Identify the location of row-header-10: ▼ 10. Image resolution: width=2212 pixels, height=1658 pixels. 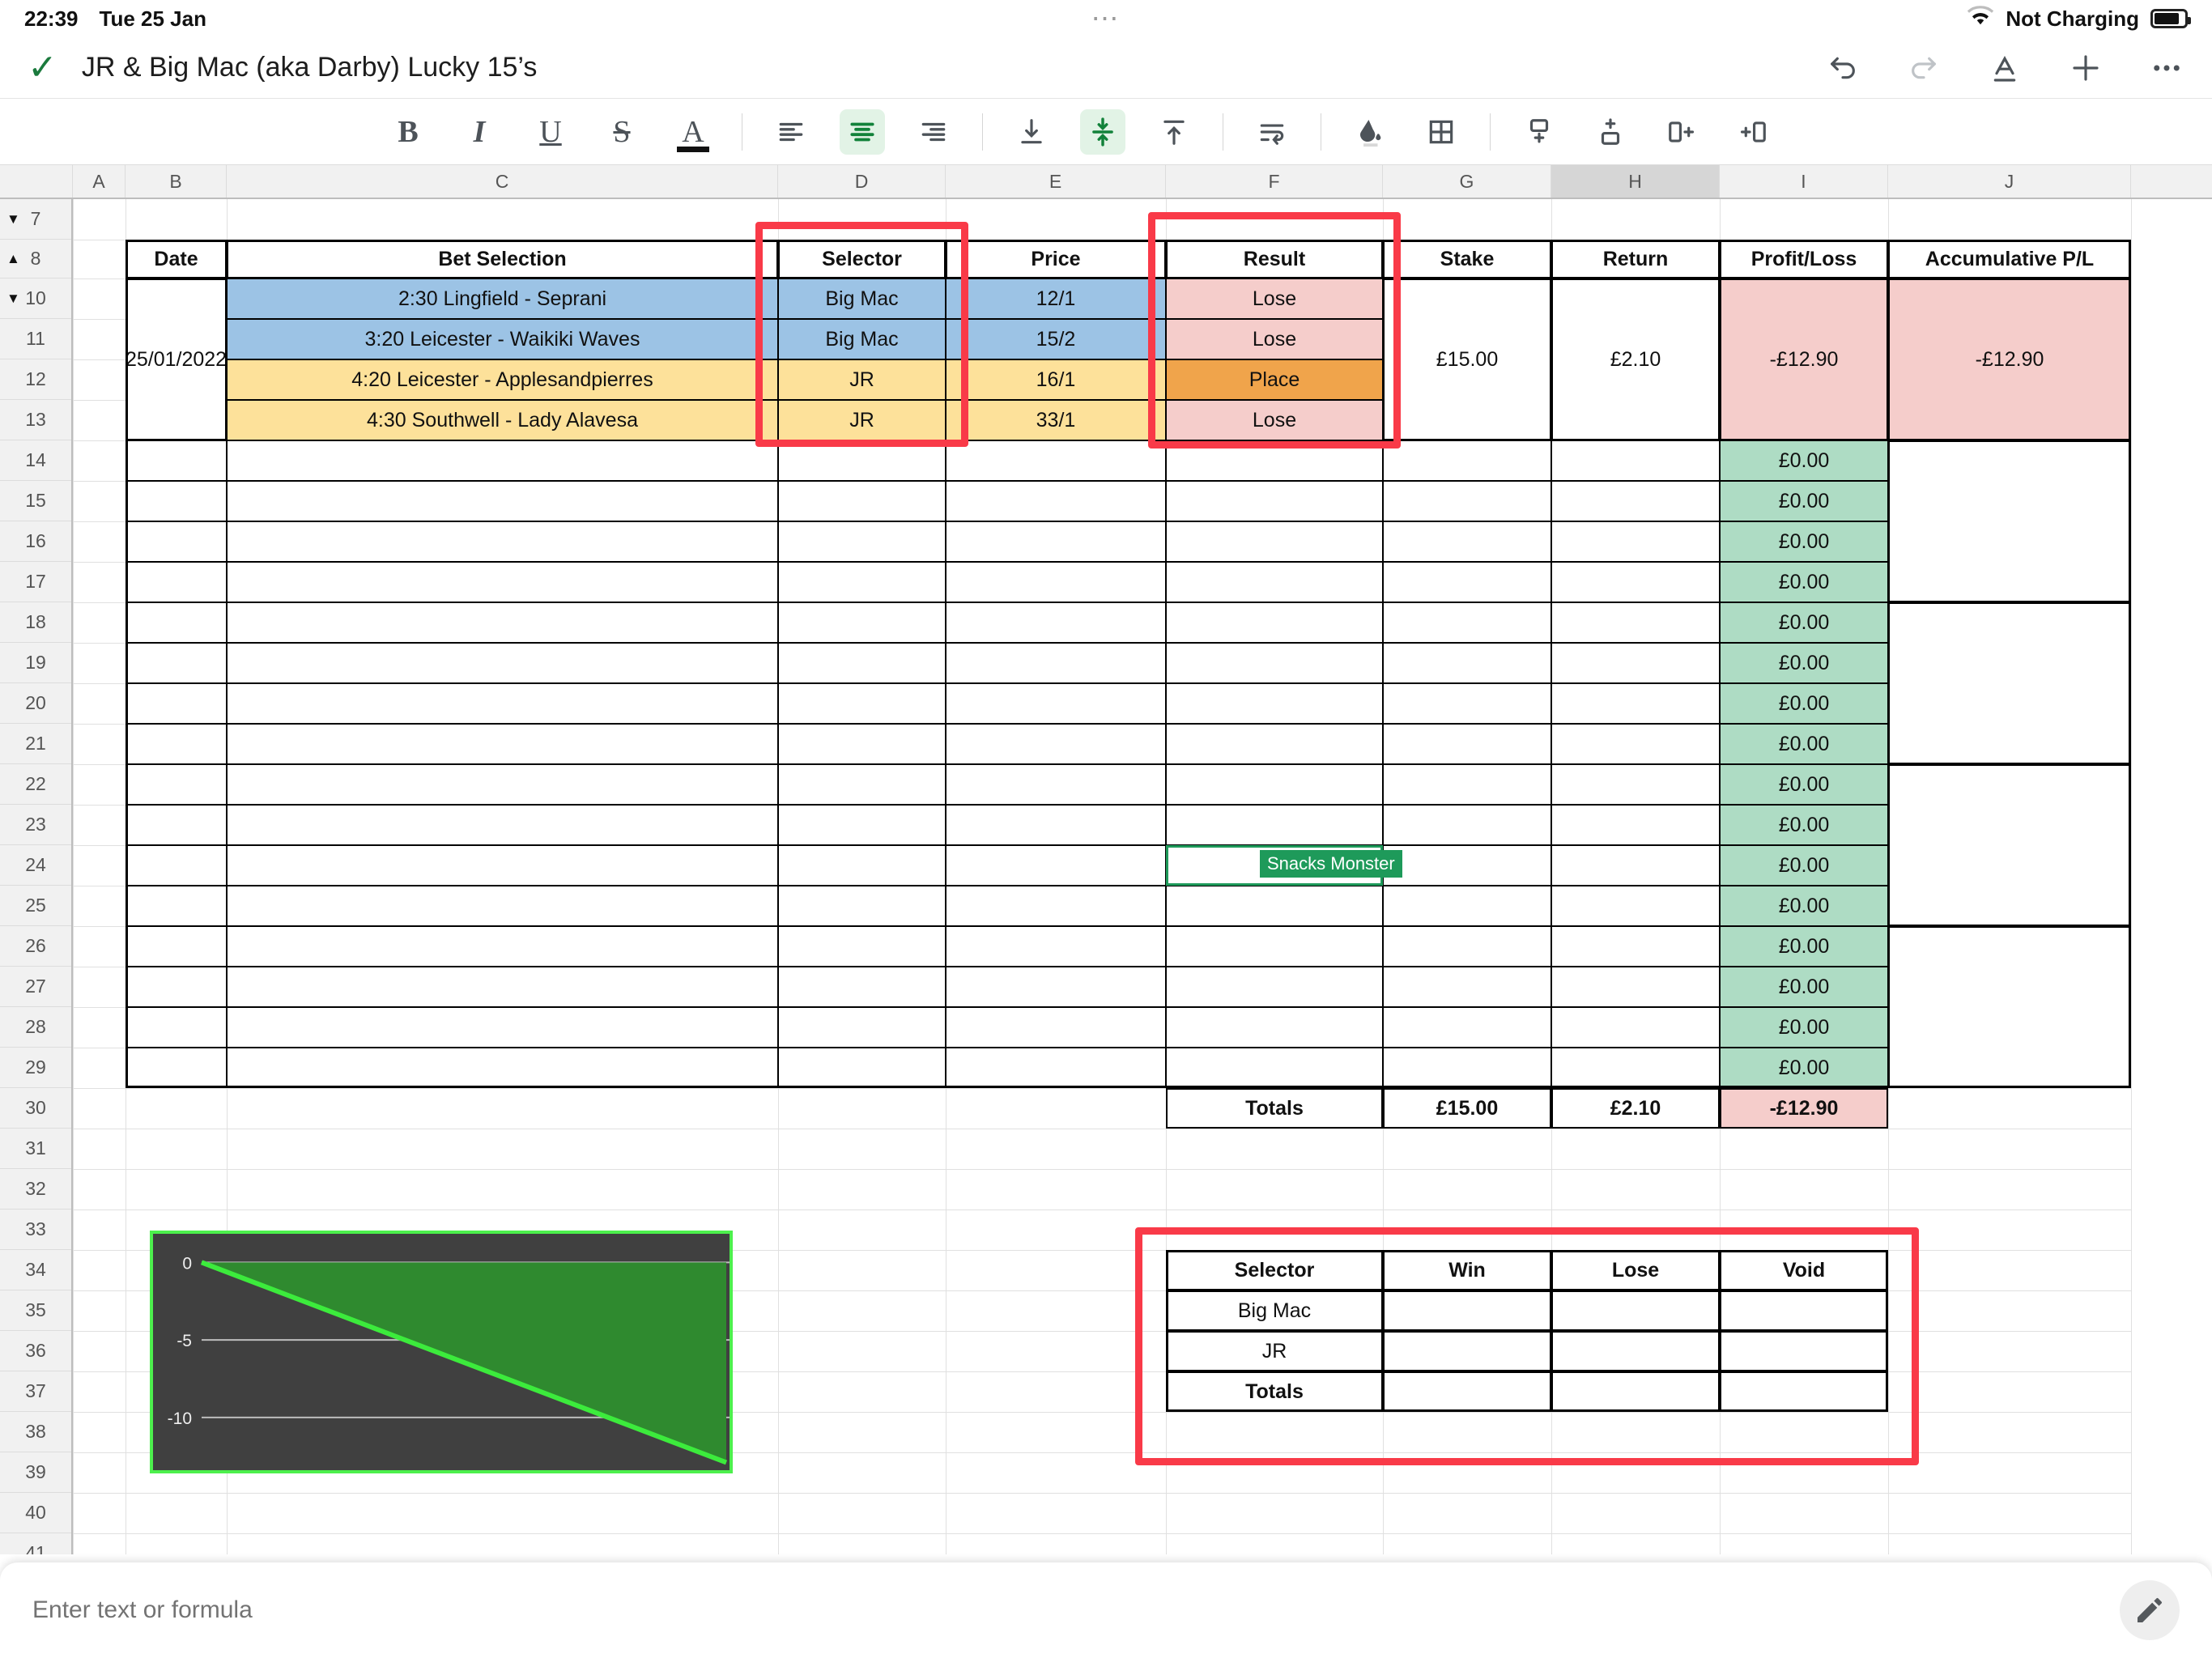
(36, 298).